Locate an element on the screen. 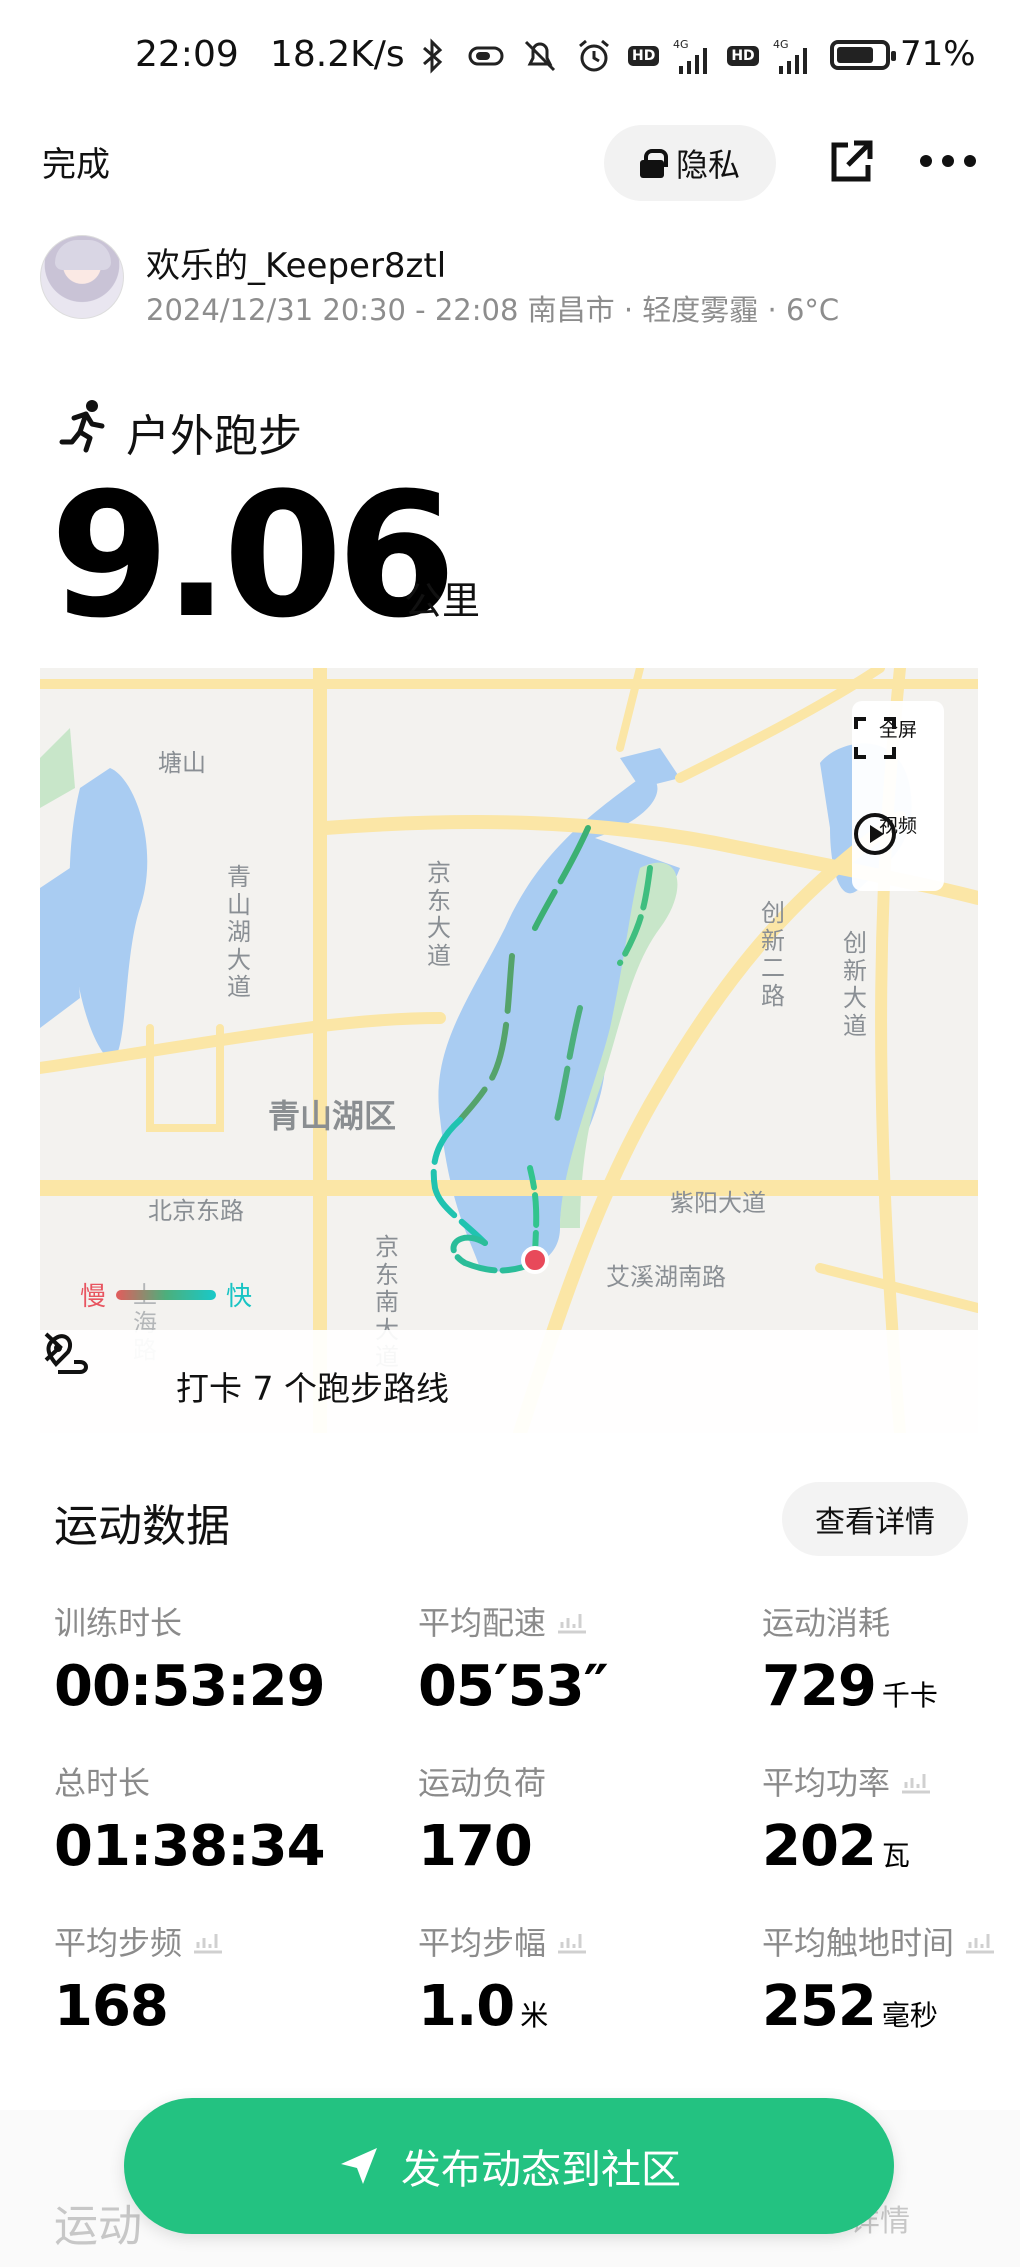 This screenshot has height=2267, width=1020. avatar is located at coordinates (82, 277).